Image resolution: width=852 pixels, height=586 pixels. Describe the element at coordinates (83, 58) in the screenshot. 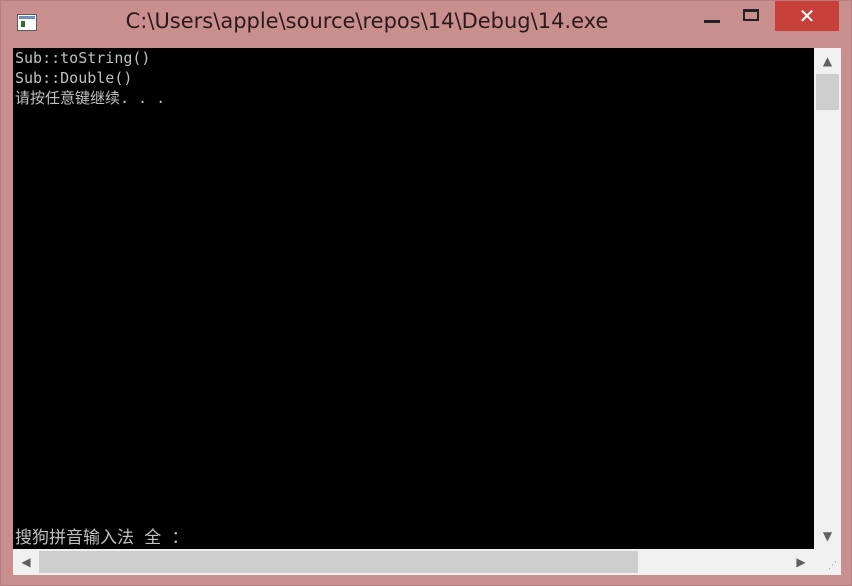

I see `console-line: Sub::toString()` at that location.